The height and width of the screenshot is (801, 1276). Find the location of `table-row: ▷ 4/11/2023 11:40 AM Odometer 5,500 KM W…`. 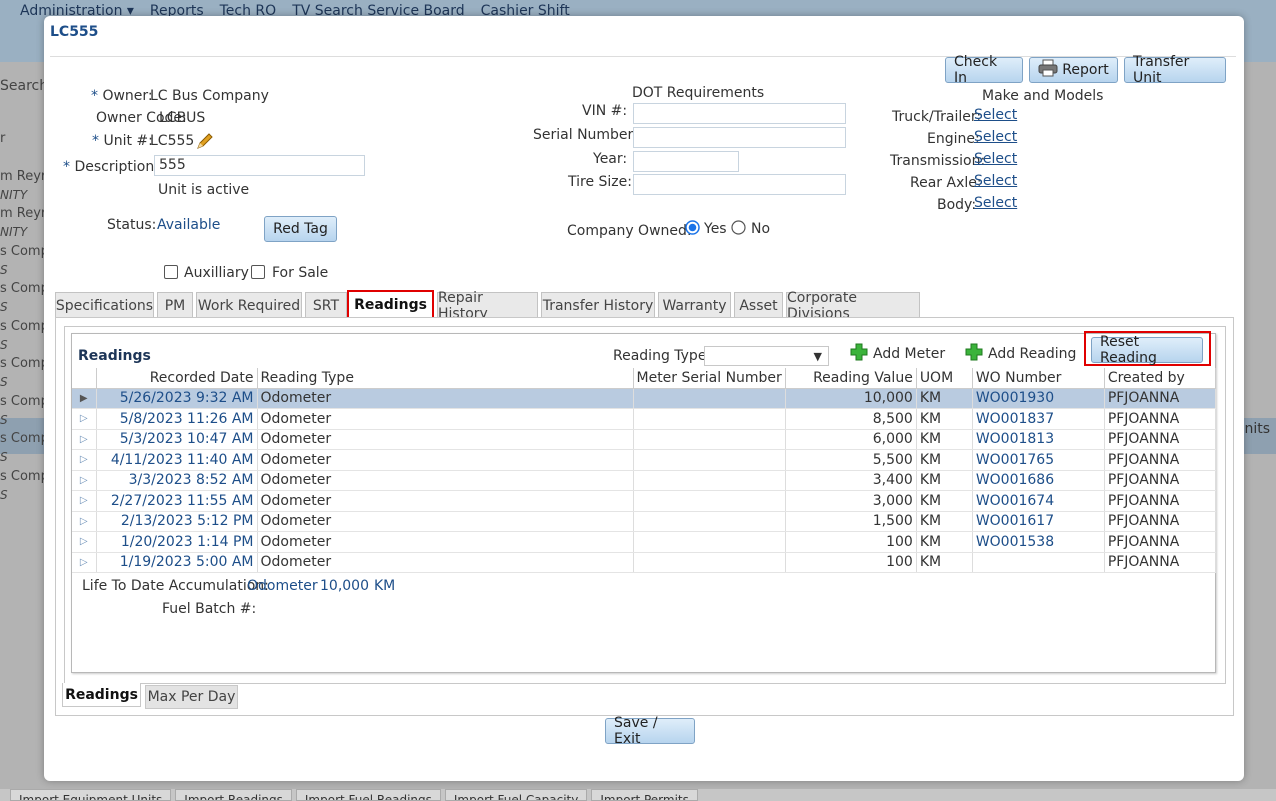

table-row: ▷ 4/11/2023 11:40 AM Odometer 5,500 KM W… is located at coordinates (644, 460).